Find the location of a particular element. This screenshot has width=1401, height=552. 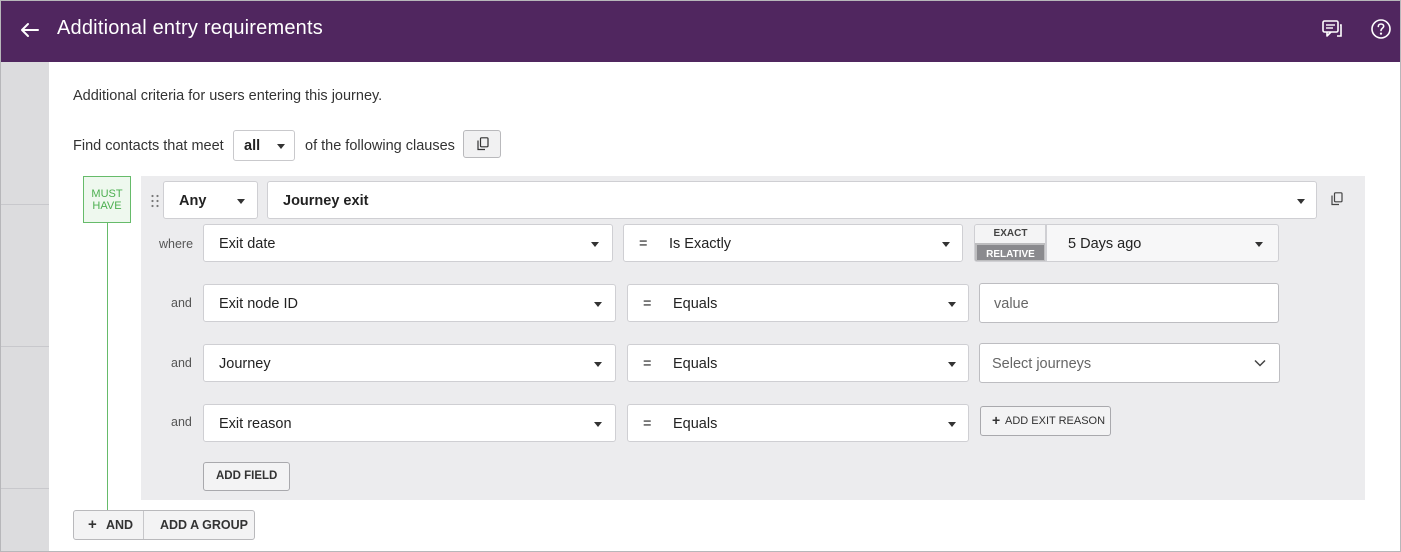

field-select-exit-reason: Exit reason is located at coordinates (409, 423).